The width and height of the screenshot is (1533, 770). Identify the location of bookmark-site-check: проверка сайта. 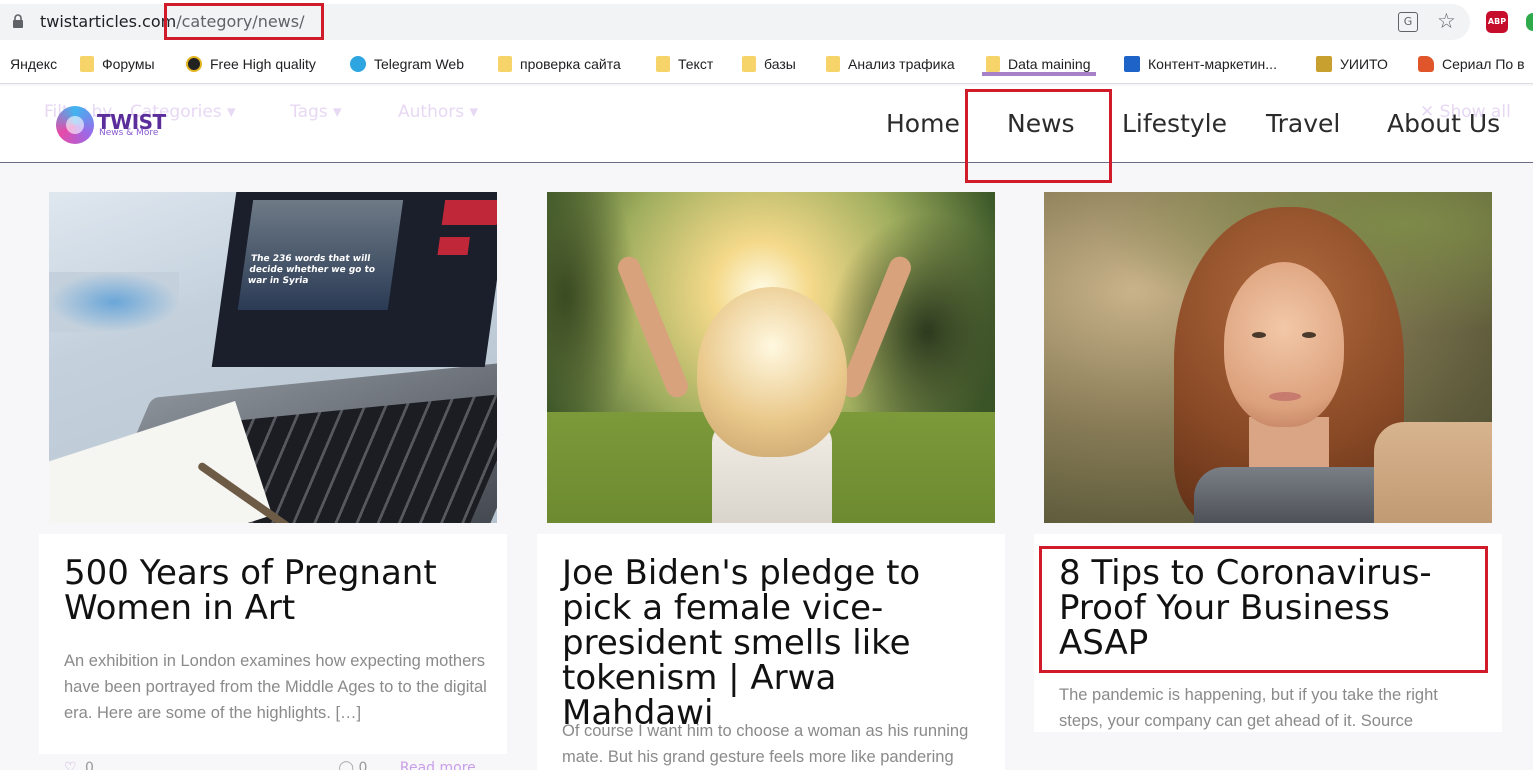
(559, 64).